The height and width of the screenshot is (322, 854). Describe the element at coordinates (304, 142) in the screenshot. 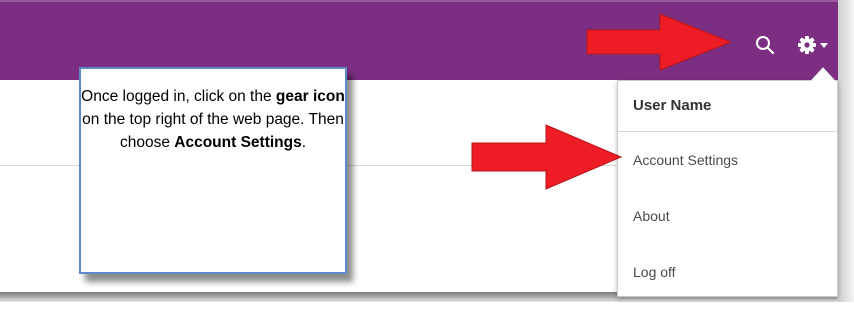

I see `callout-text-3: .` at that location.